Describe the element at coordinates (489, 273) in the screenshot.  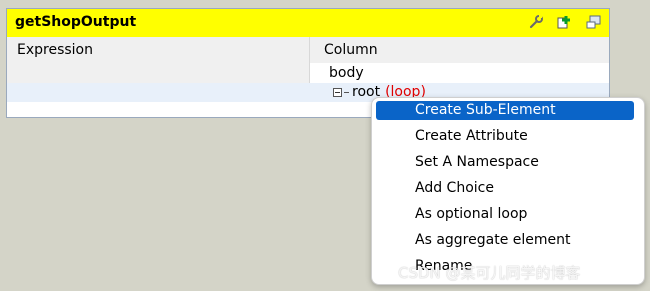
I see `watermark: CSDN @某可儿同学的博客` at that location.